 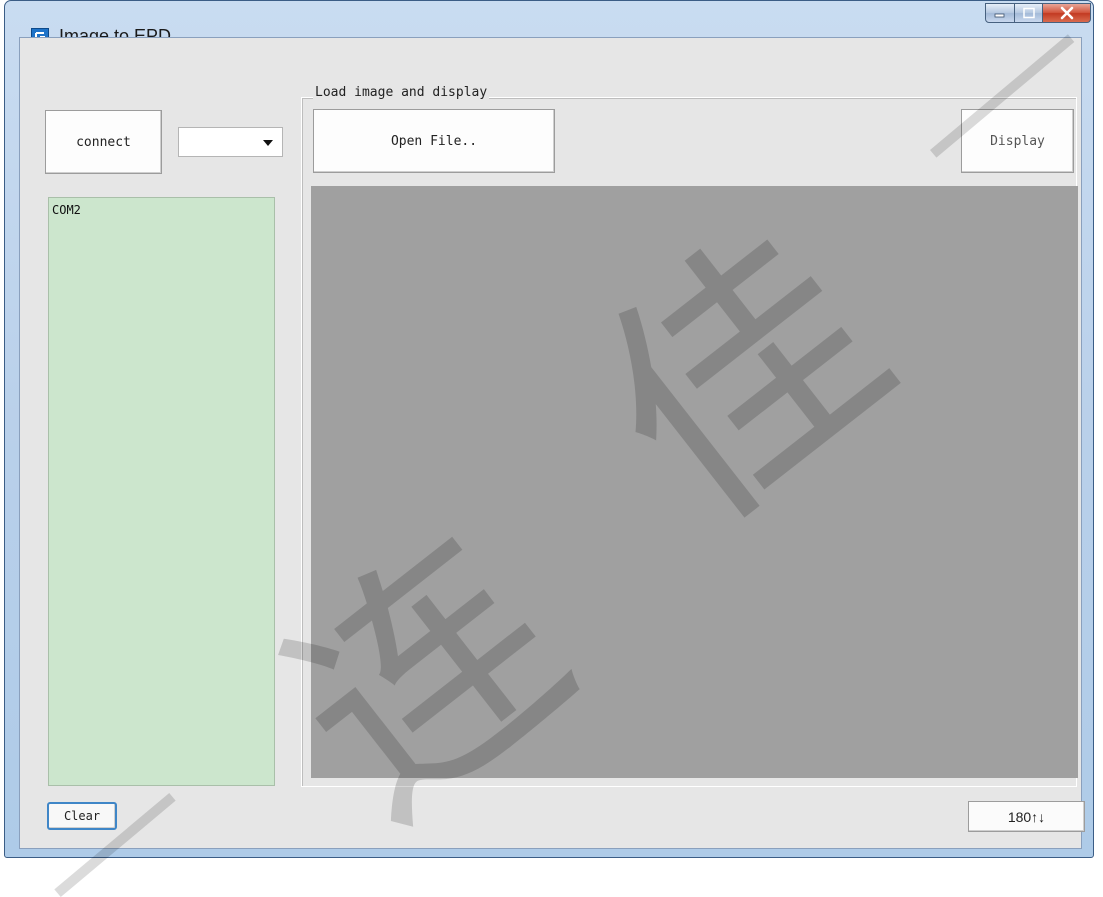 I want to click on clear-button: Clear, so click(x=82, y=816).